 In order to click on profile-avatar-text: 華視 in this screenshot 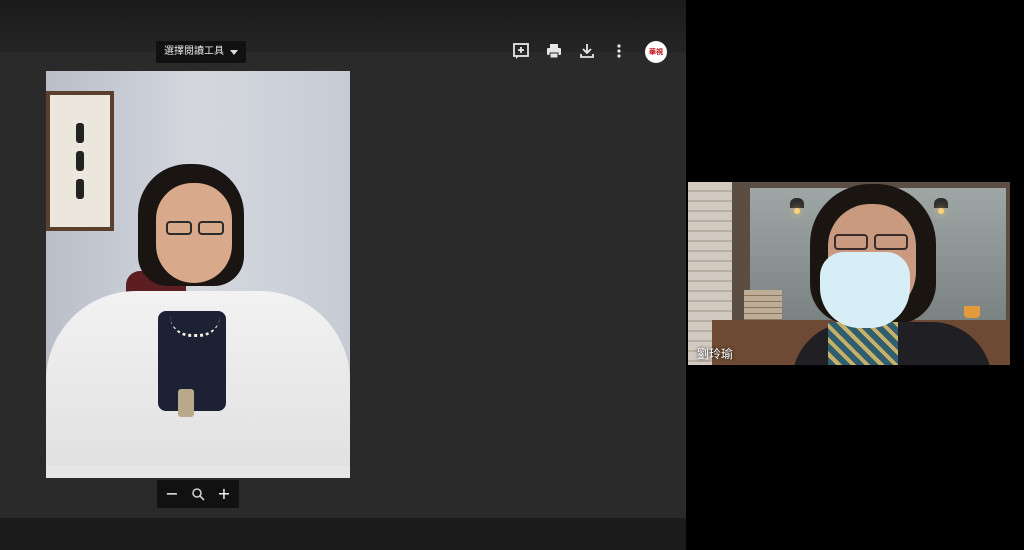, I will do `click(656, 52)`.